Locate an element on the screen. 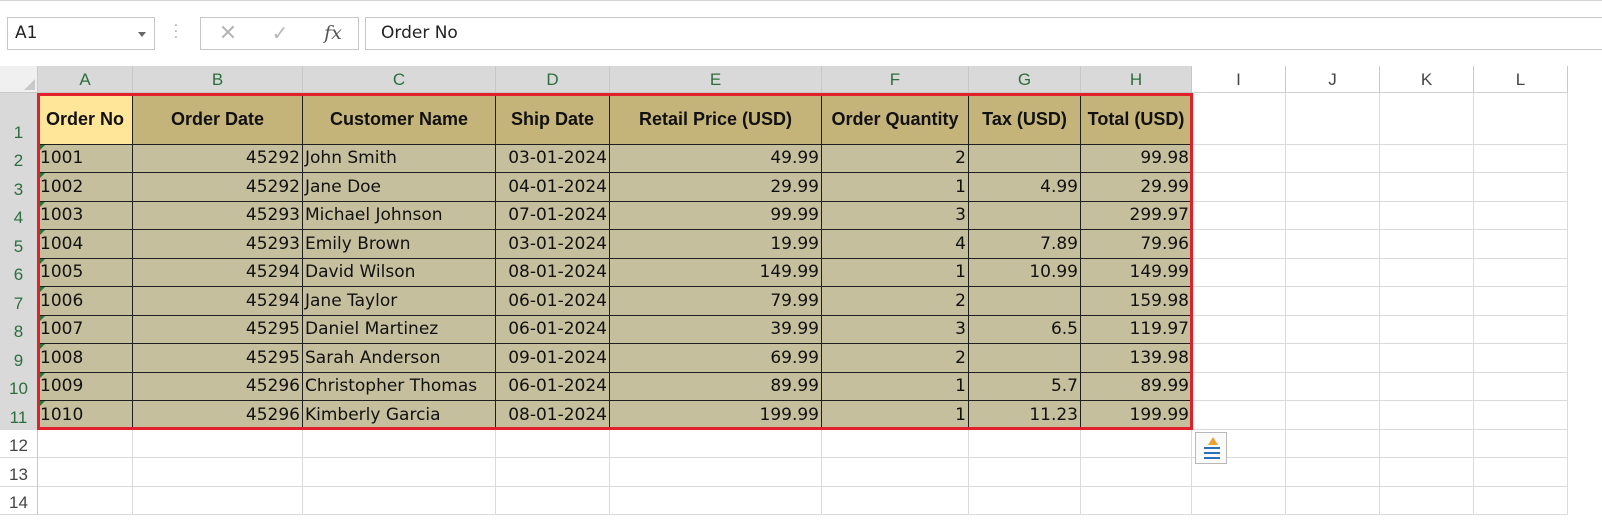 Image resolution: width=1602 pixels, height=520 pixels. column-header: J is located at coordinates (1333, 79).